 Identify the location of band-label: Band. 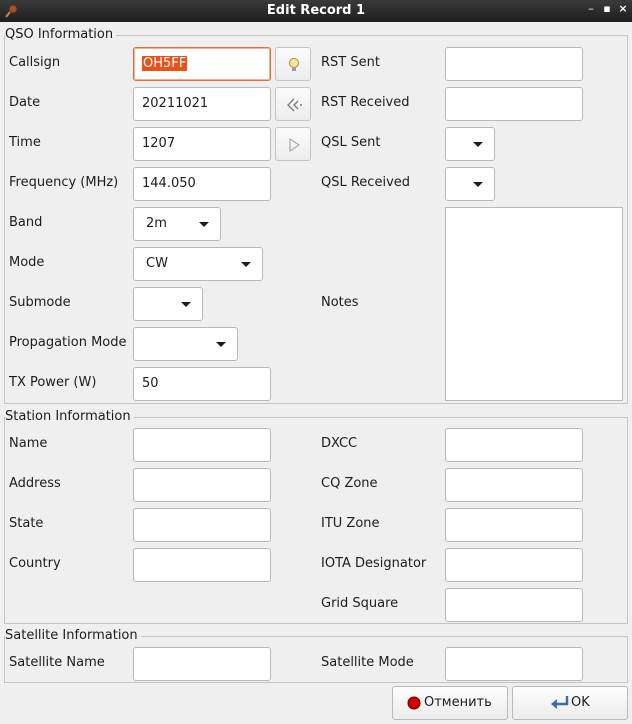
(26, 222).